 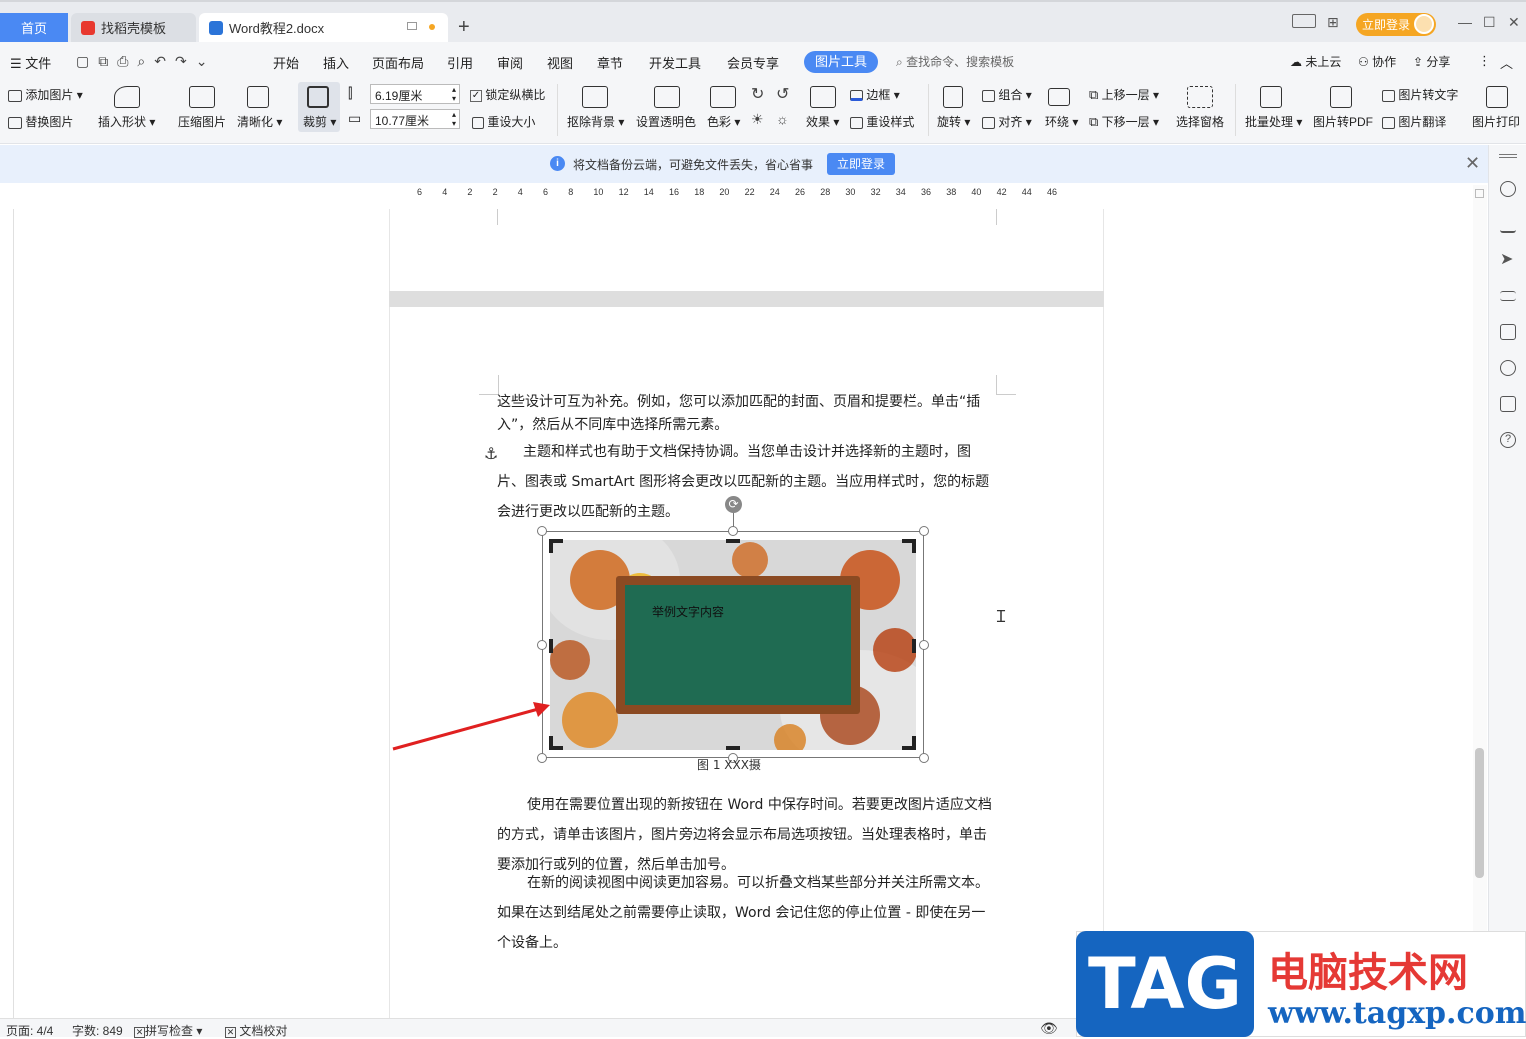 What do you see at coordinates (955, 61) in the screenshot?
I see `search-input: ⌕ 查找命令、搜索模板` at bounding box center [955, 61].